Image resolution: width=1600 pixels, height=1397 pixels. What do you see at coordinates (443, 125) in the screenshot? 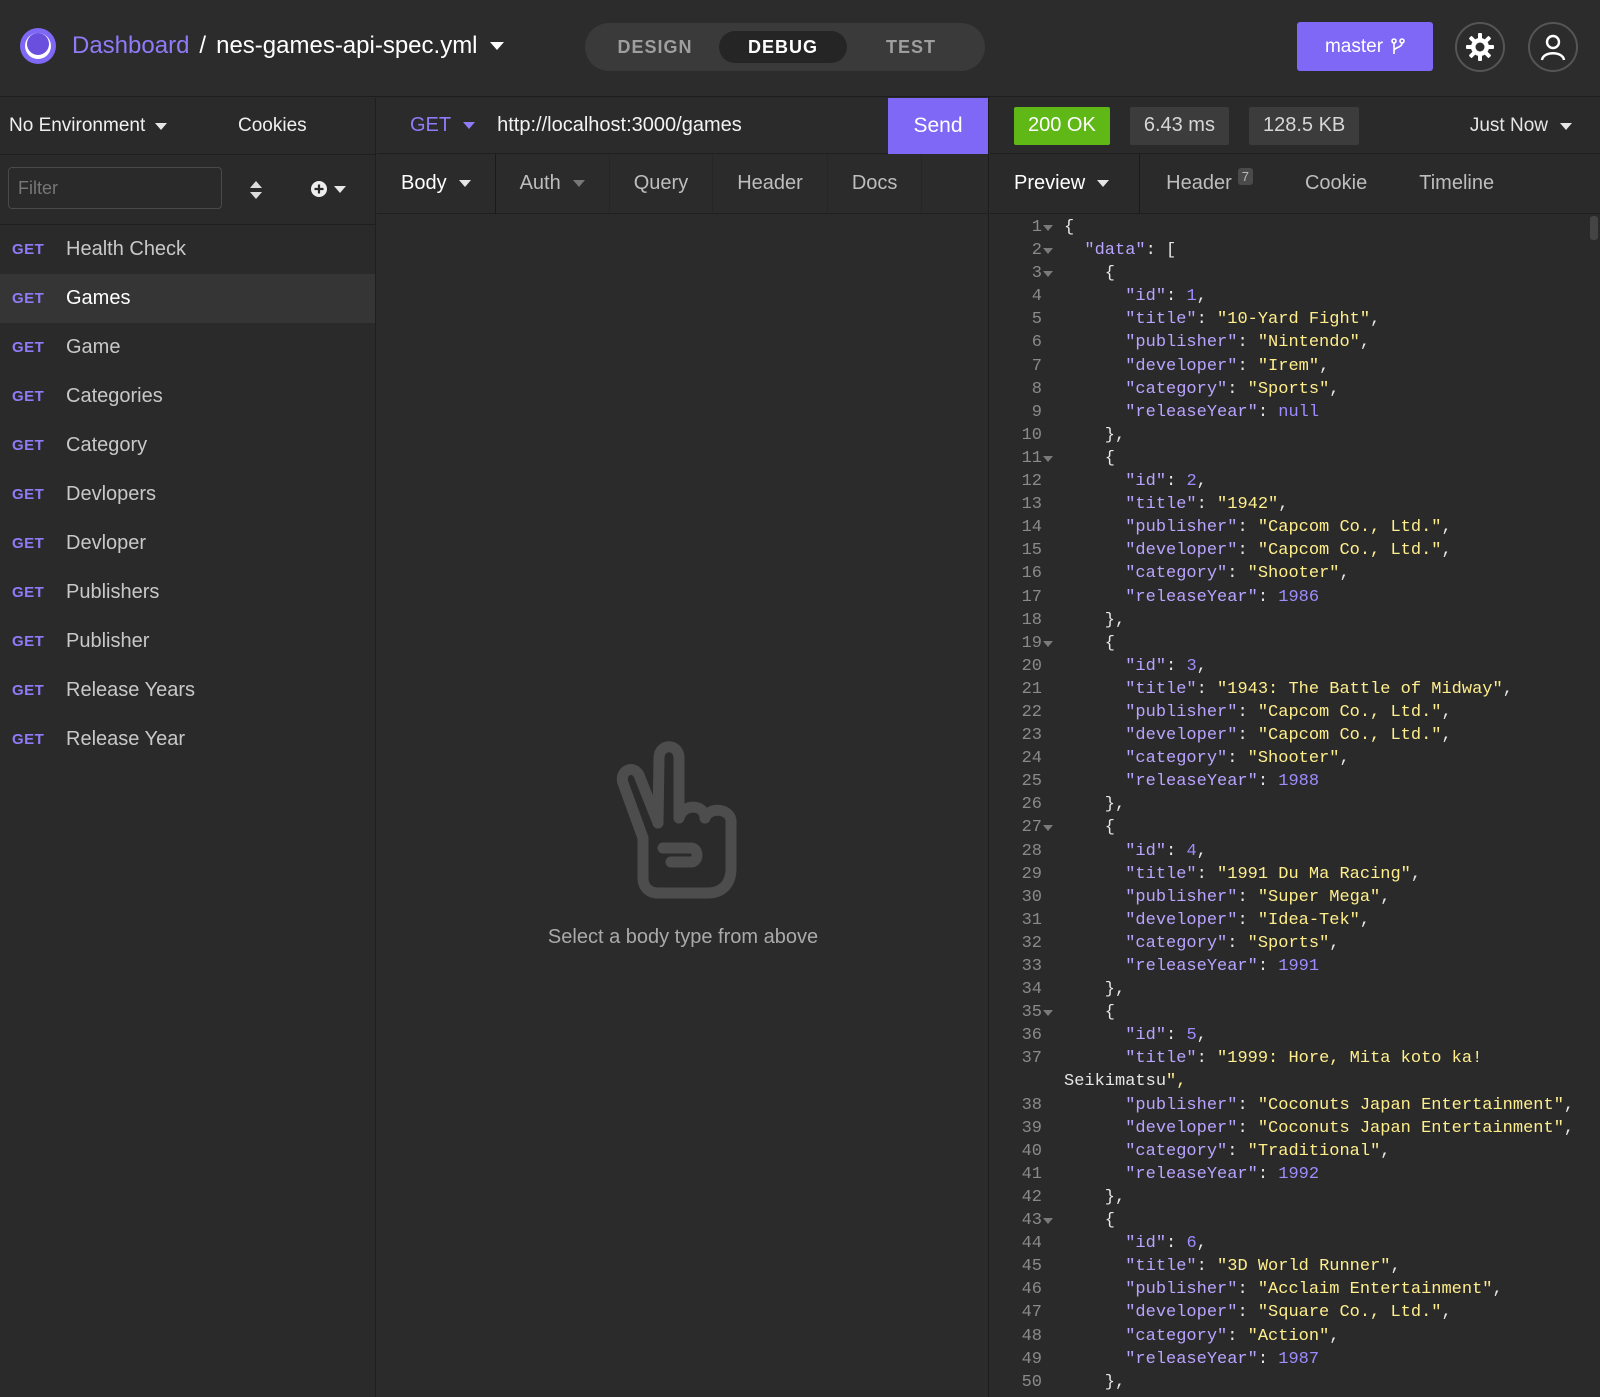
I see `method-dropdown: GET` at bounding box center [443, 125].